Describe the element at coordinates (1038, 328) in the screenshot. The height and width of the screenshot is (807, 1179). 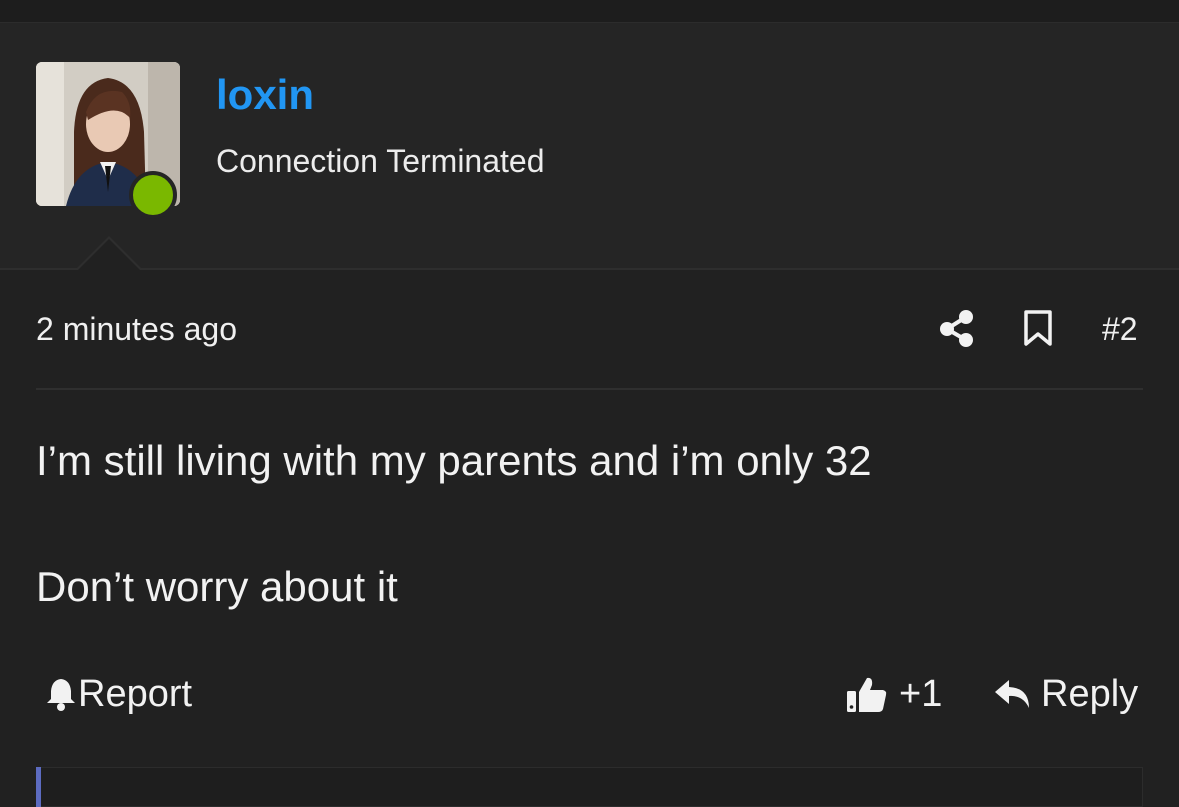
I see `bookmark-icon` at that location.